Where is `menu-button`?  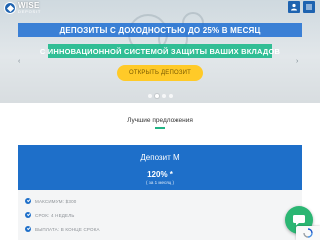
menu-button is located at coordinates (309, 7).